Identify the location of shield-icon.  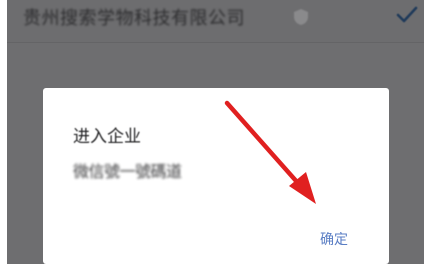
(301, 17).